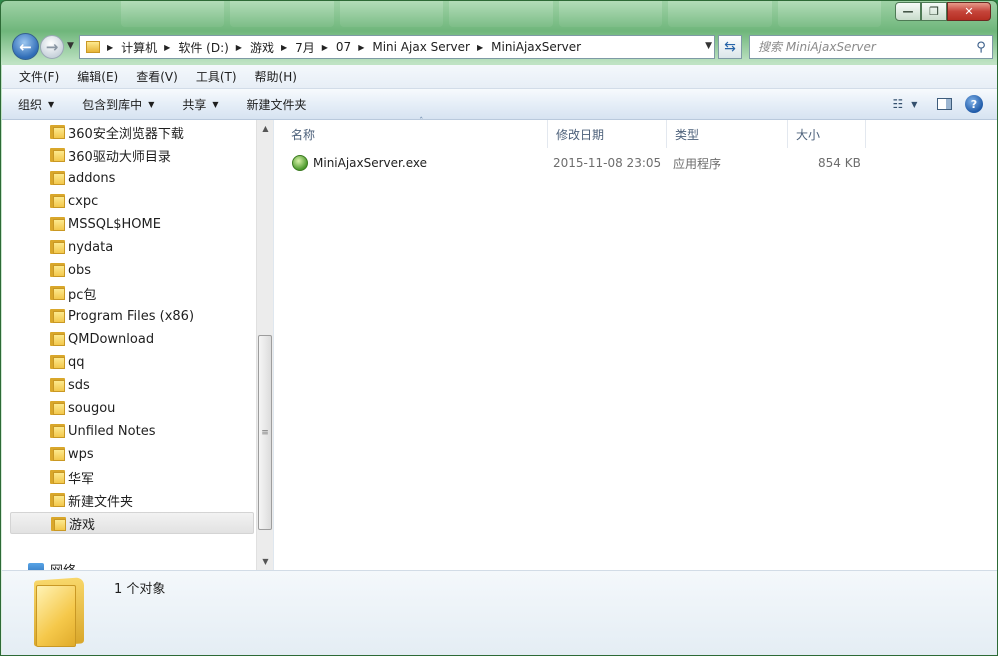 This screenshot has width=998, height=656. I want to click on menu-help: 帮助(H), so click(276, 76).